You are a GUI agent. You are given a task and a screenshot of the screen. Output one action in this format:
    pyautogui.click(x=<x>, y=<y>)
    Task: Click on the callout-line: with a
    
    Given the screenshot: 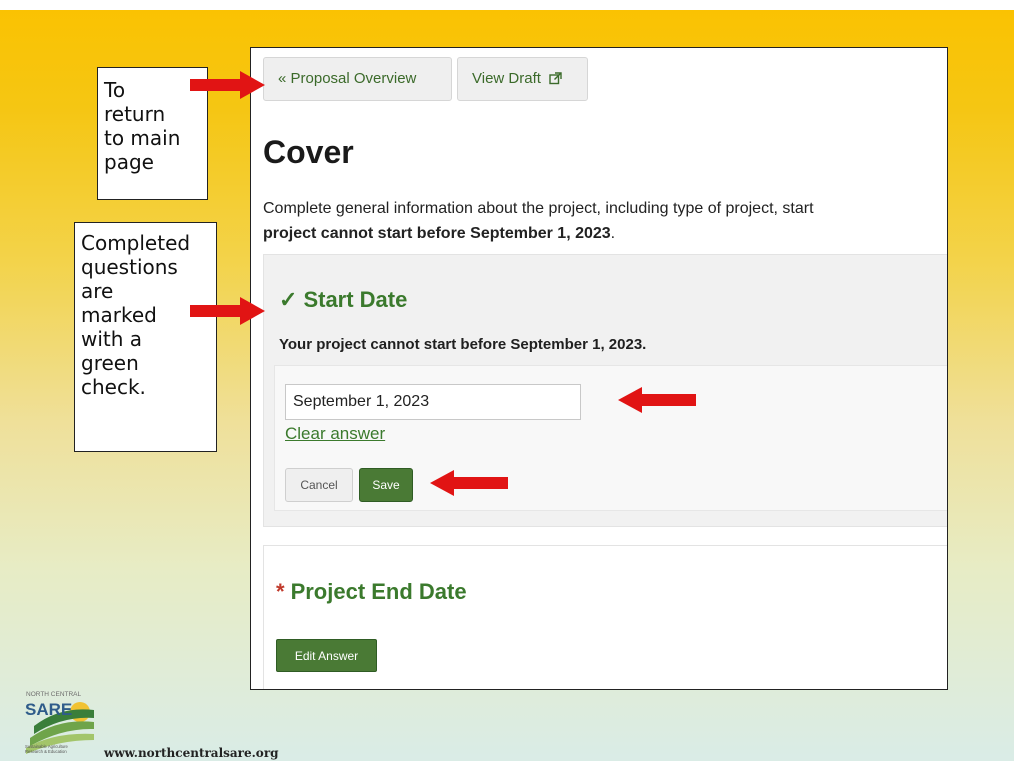 What is the action you would take?
    pyautogui.click(x=112, y=339)
    